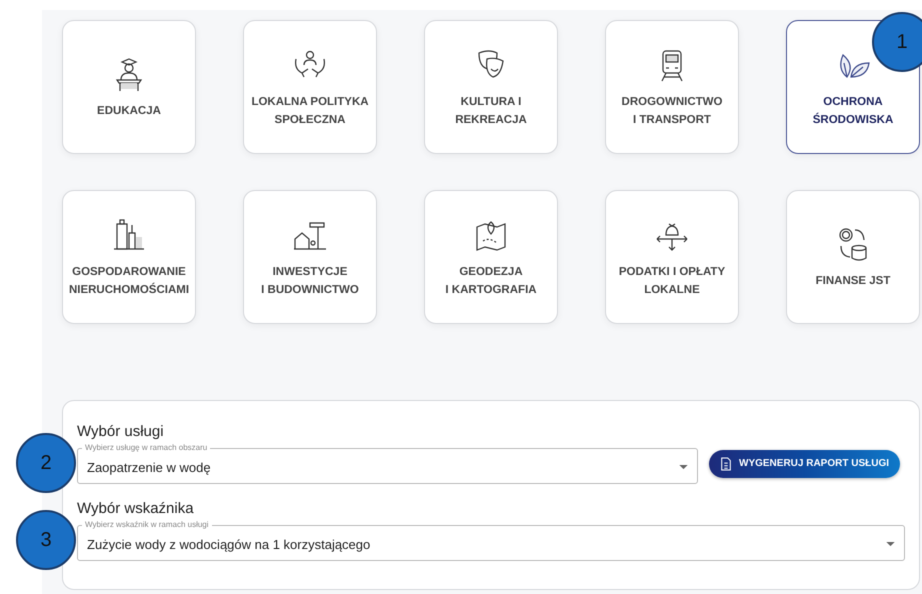  What do you see at coordinates (491, 257) in the screenshot?
I see `area-card: GEODEZJA I KARTOGRAFIA` at bounding box center [491, 257].